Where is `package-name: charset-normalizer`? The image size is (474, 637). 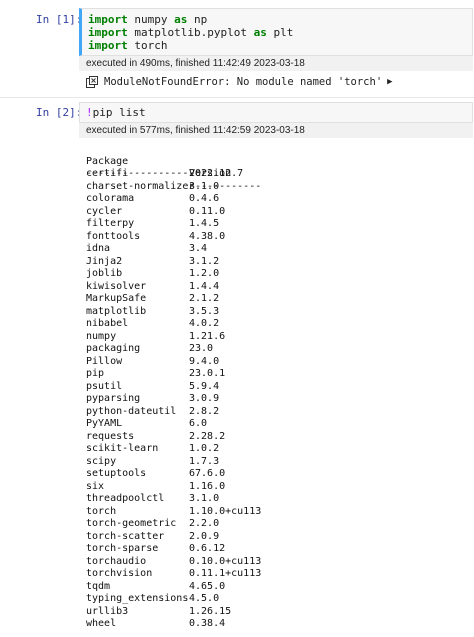 package-name: charset-normalizer is located at coordinates (140, 186).